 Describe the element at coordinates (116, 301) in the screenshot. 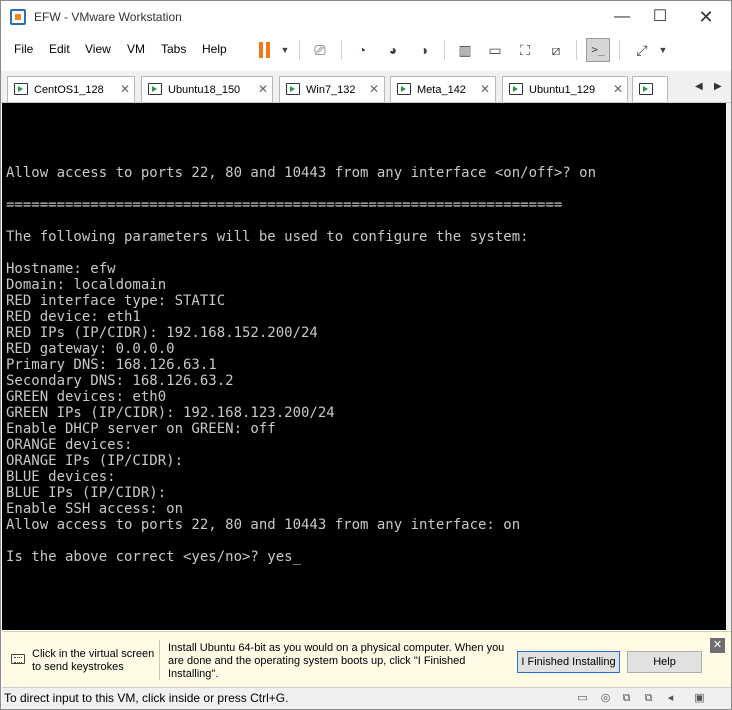

I see `console-line: RED interface type: STATIC` at that location.